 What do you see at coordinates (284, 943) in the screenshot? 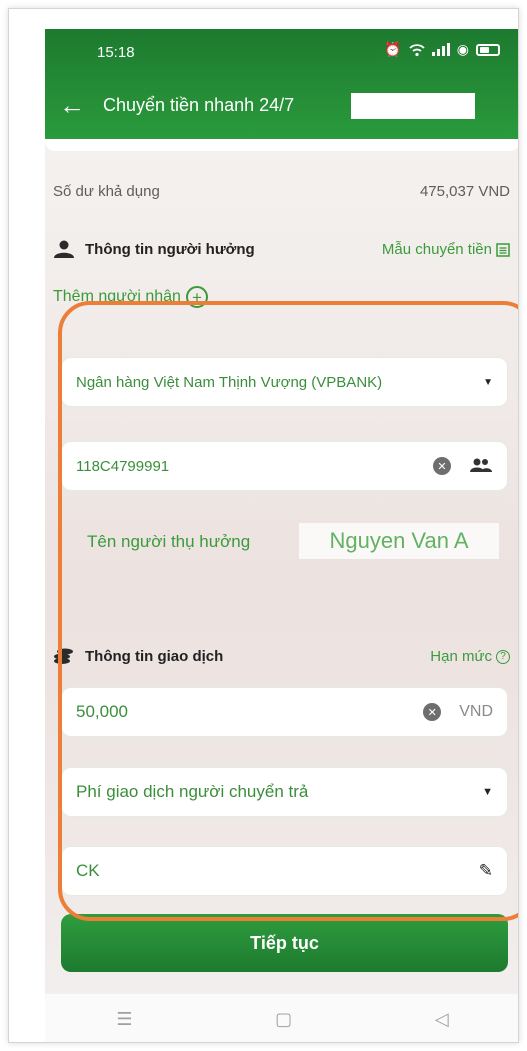
I see `continue-button: Tiếp tục` at bounding box center [284, 943].